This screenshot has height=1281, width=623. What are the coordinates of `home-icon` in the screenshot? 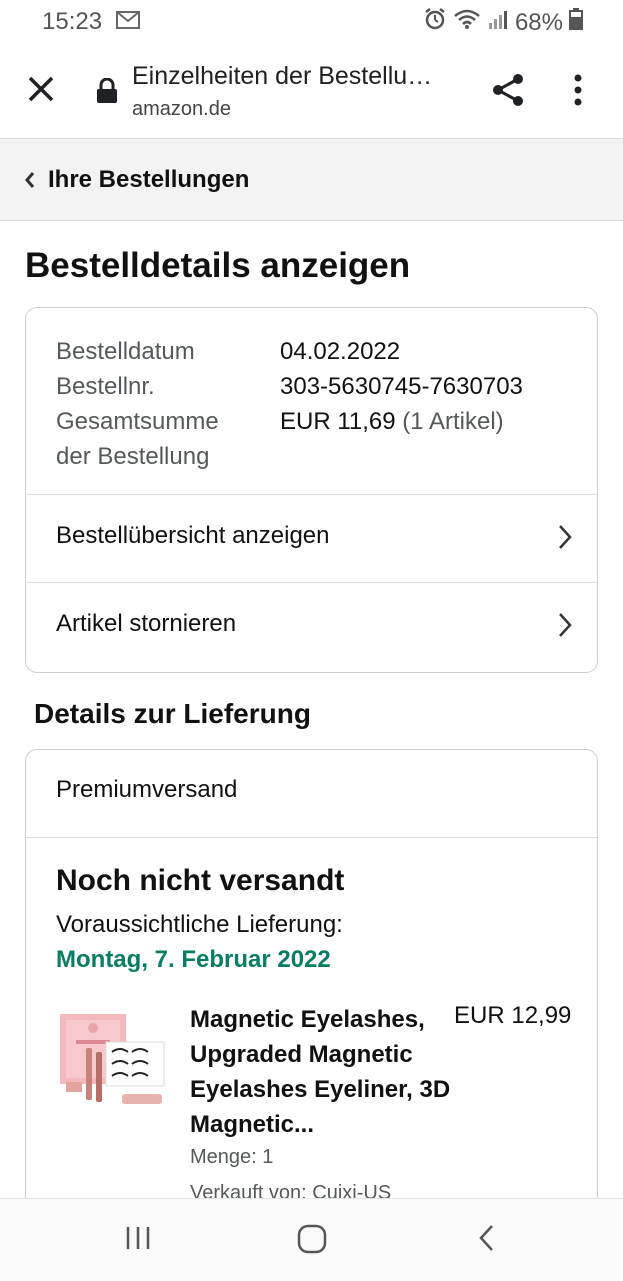 It's located at (312, 1241).